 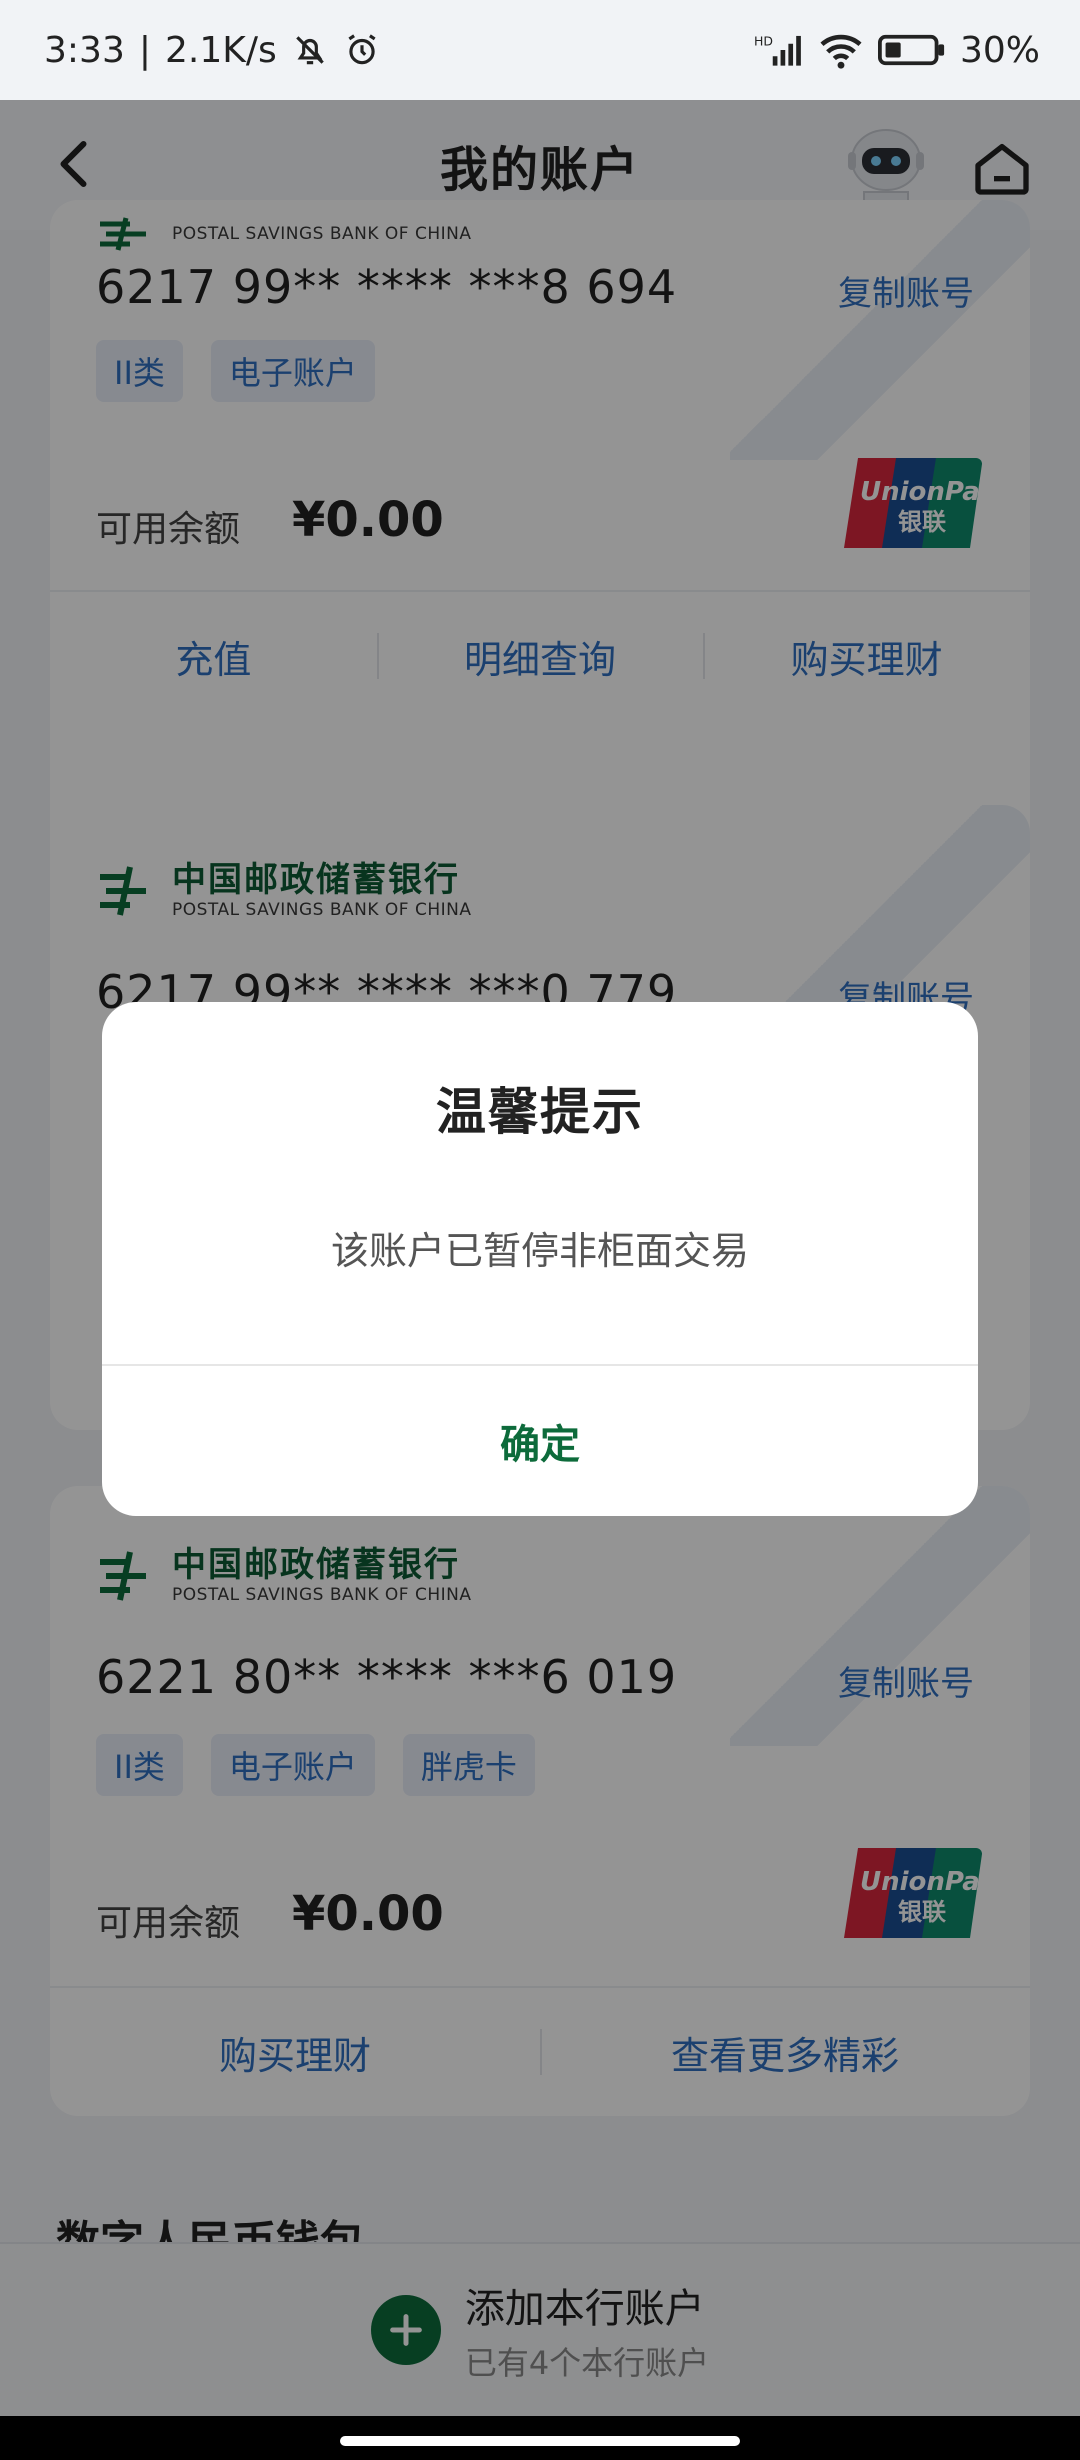 I want to click on battery-icon, so click(x=911, y=50).